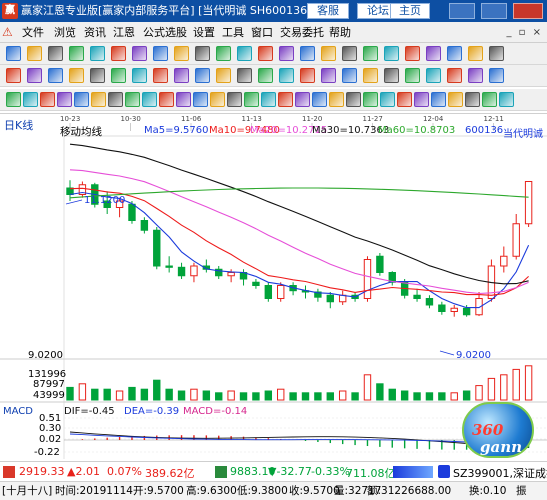  What do you see at coordinates (489, 99) in the screenshot?
I see `tb3-tool-29-icon` at bounding box center [489, 99].